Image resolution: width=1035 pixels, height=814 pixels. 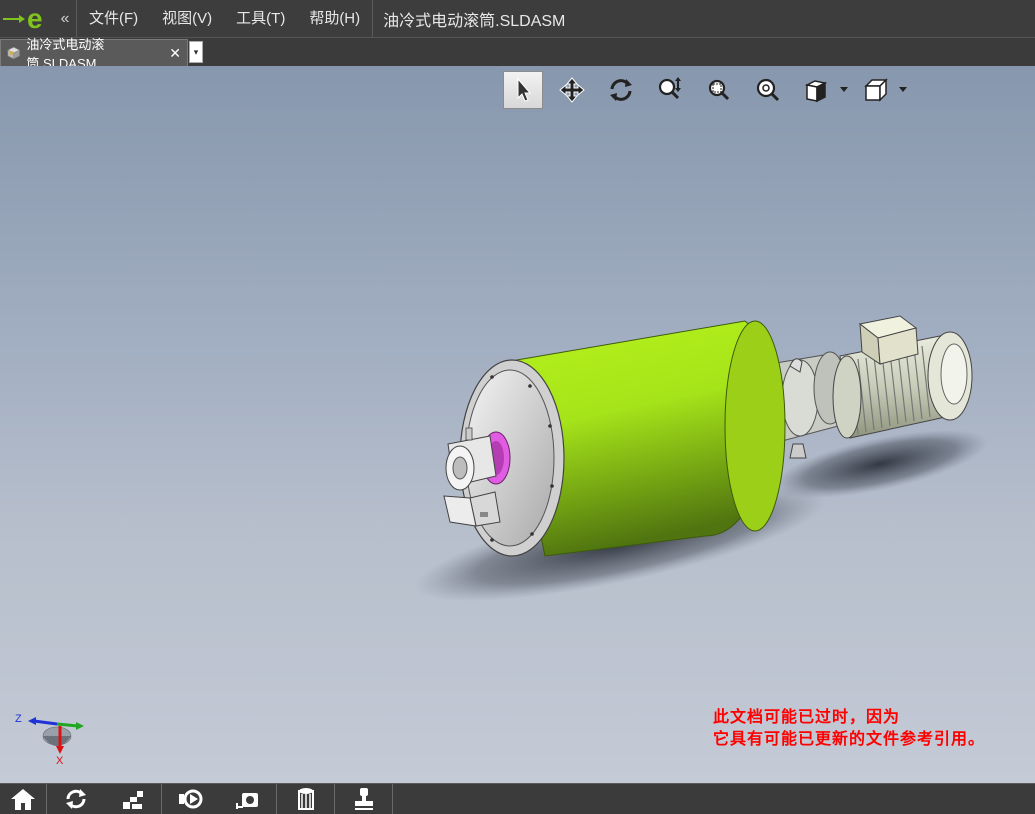 I want to click on reload-icon, so click(x=75, y=799).